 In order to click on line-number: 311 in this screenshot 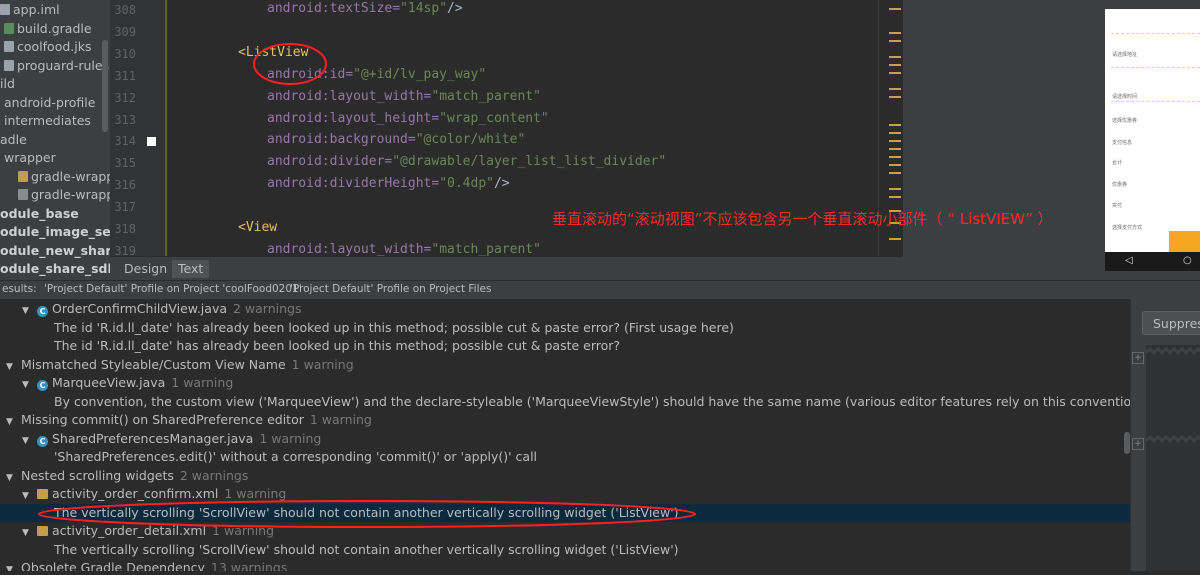, I will do `click(125, 75)`.